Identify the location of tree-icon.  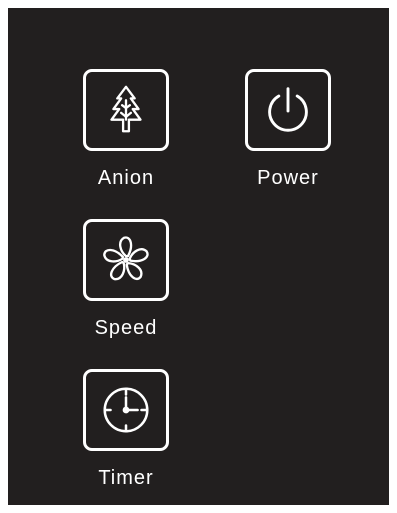
(126, 109).